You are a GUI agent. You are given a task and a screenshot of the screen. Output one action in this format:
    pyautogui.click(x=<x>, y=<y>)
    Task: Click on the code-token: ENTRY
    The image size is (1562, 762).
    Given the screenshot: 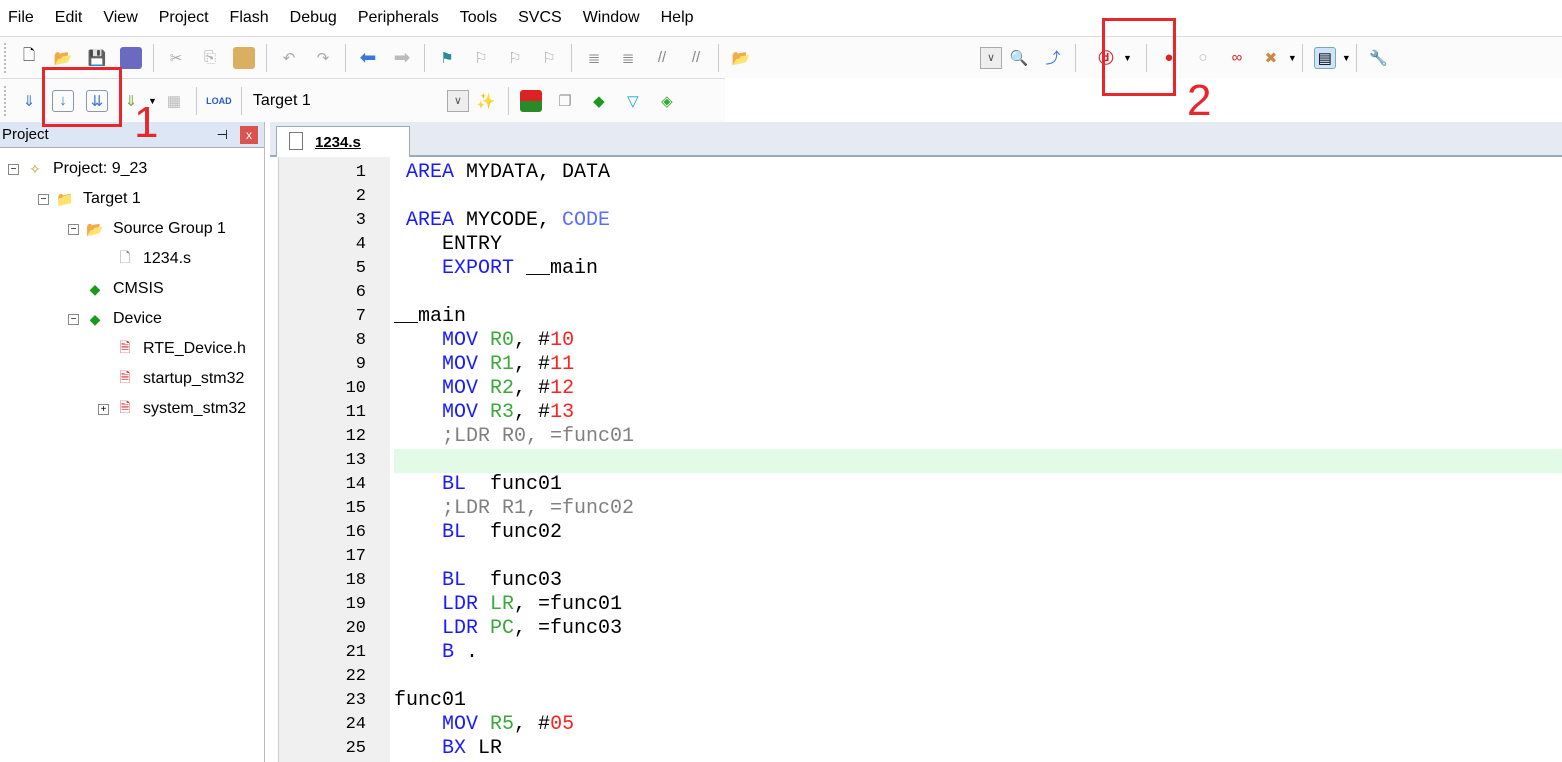 What is the action you would take?
    pyautogui.click(x=448, y=244)
    